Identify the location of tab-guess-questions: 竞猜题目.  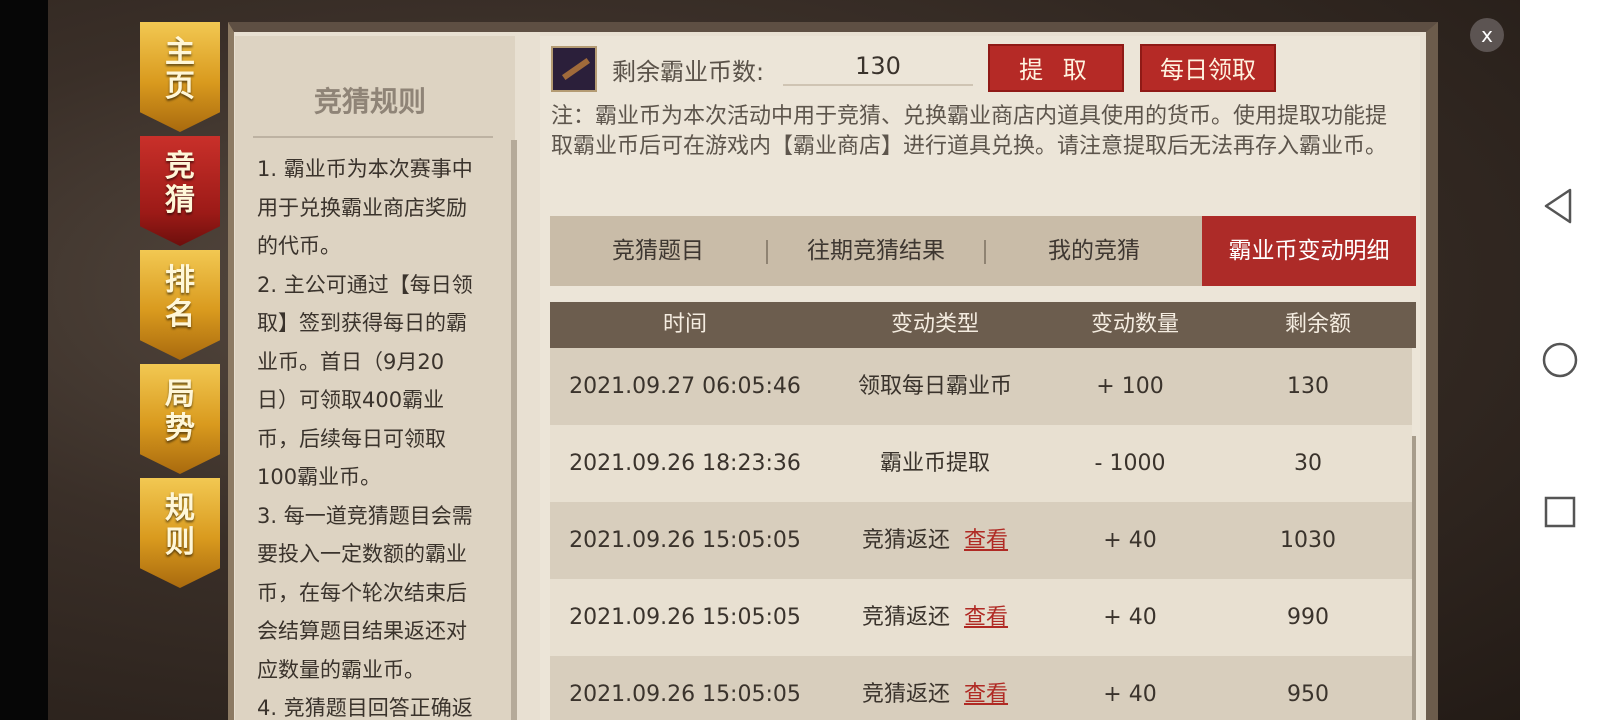
(658, 251).